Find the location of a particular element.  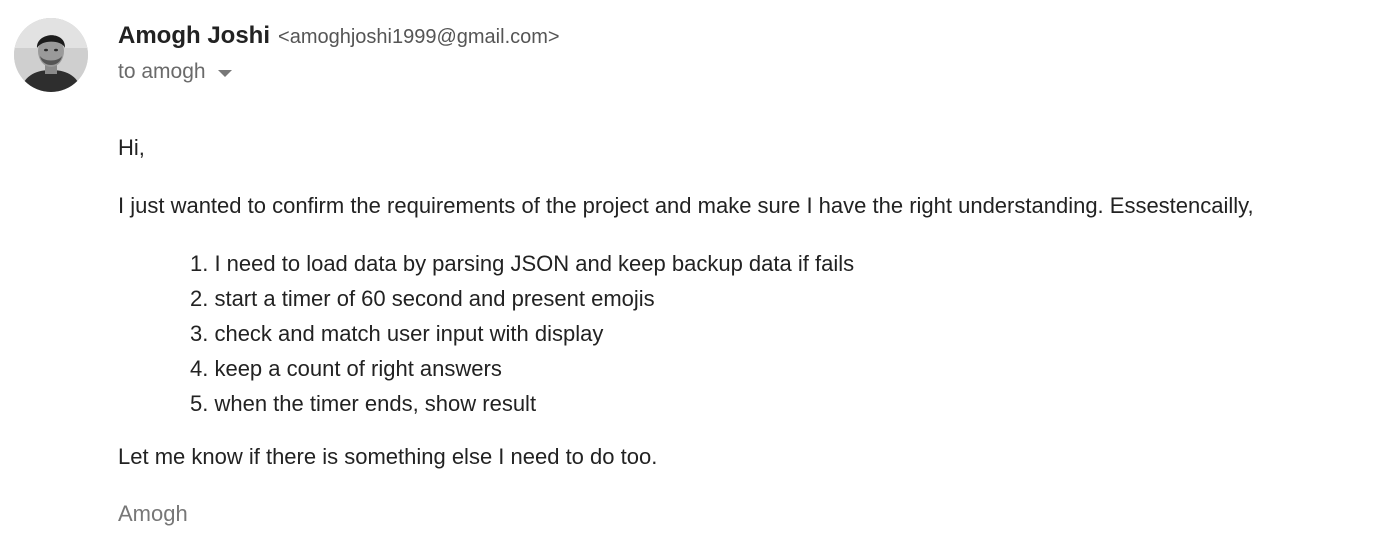

sender-name: Amogh Joshi is located at coordinates (194, 36).